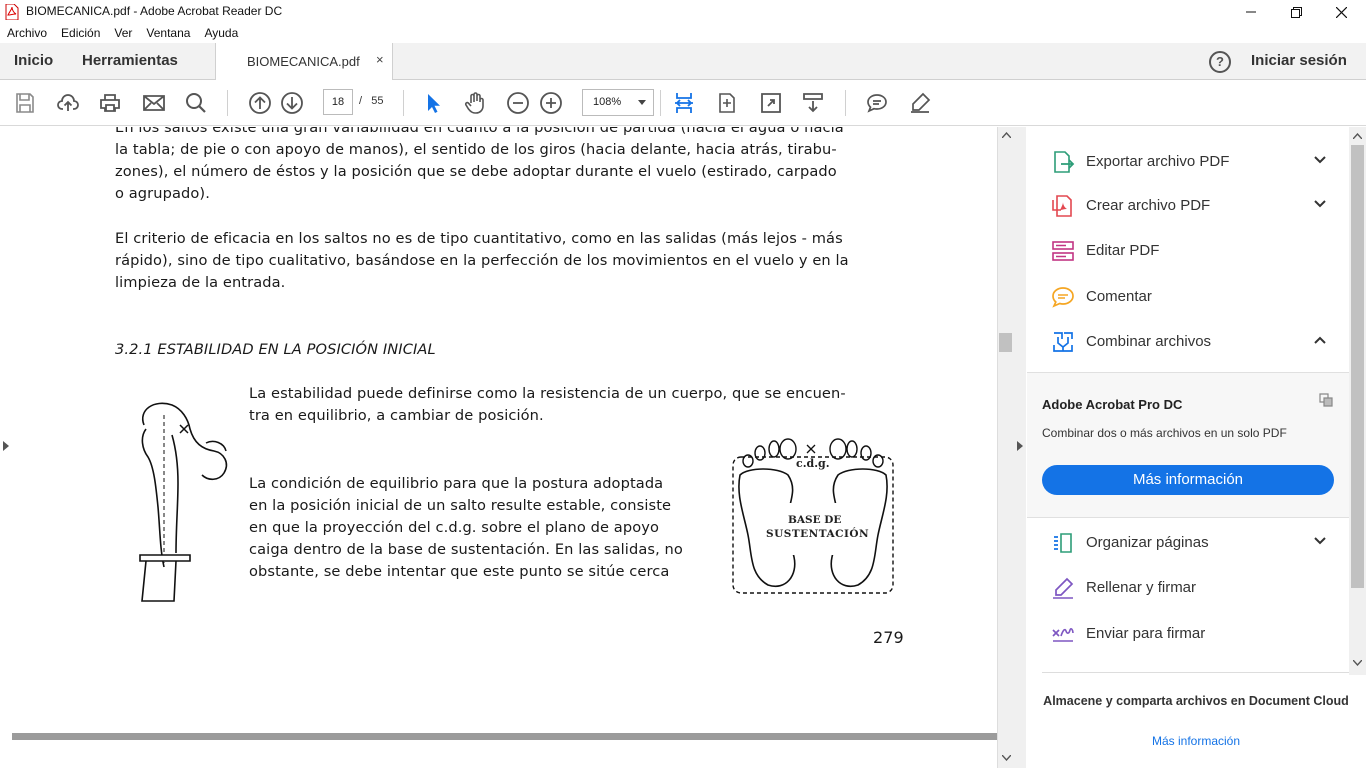 This screenshot has width=1366, height=768. Describe the element at coordinates (1063, 297) in the screenshot. I see `comment-bubble-icon` at that location.